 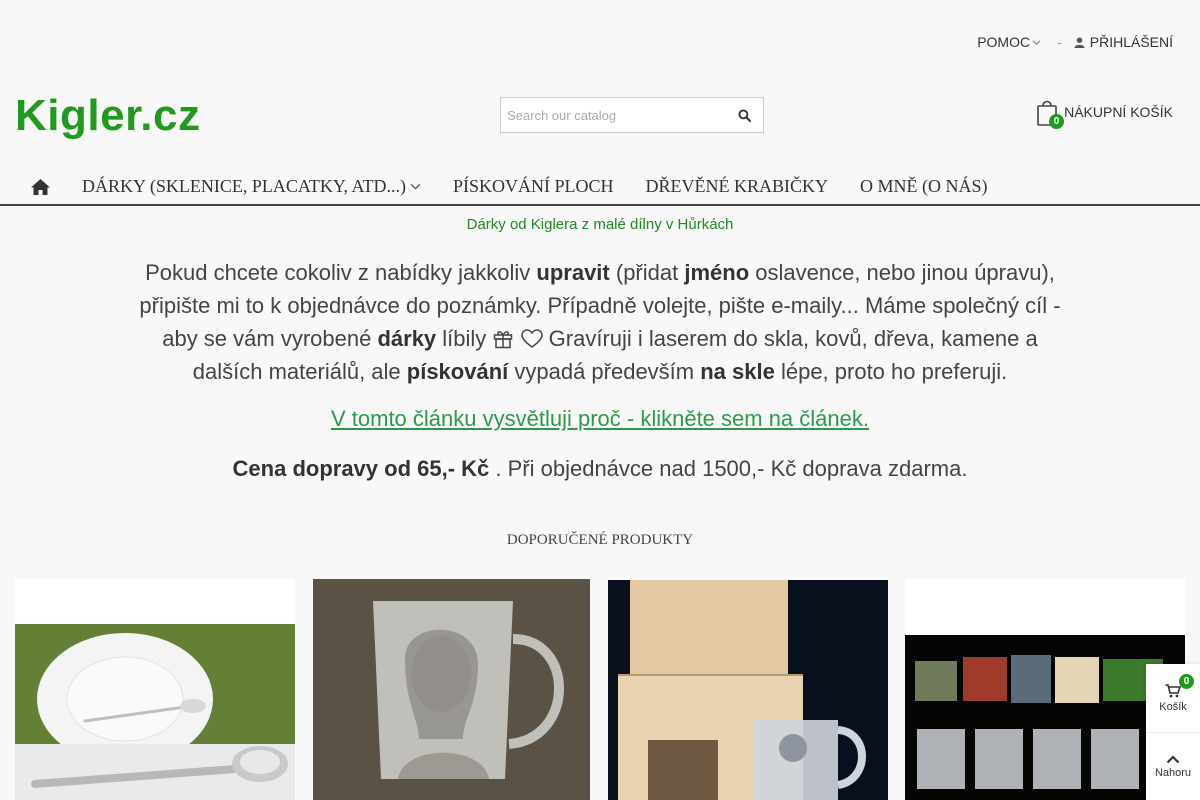 What do you see at coordinates (1004, 42) in the screenshot?
I see `help-label: POMOC` at bounding box center [1004, 42].